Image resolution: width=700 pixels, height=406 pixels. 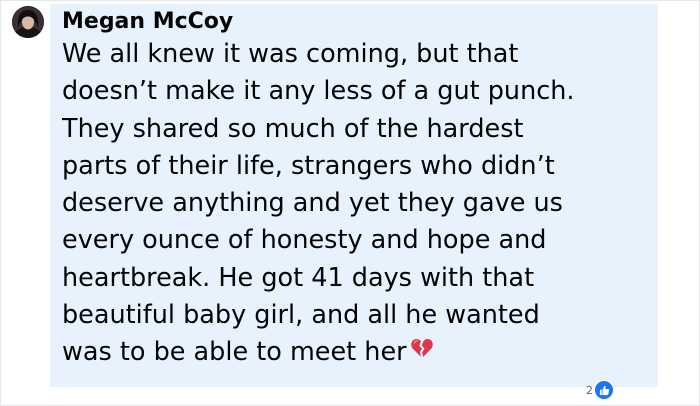 What do you see at coordinates (304, 240) in the screenshot?
I see `comment-line: every ounce of honesty and hope and` at bounding box center [304, 240].